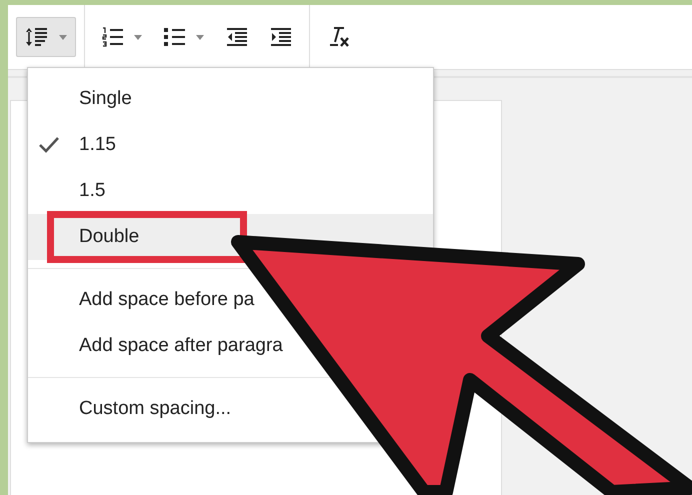 This screenshot has width=692, height=495. What do you see at coordinates (339, 37) in the screenshot?
I see `clear-formatting-icon` at bounding box center [339, 37].